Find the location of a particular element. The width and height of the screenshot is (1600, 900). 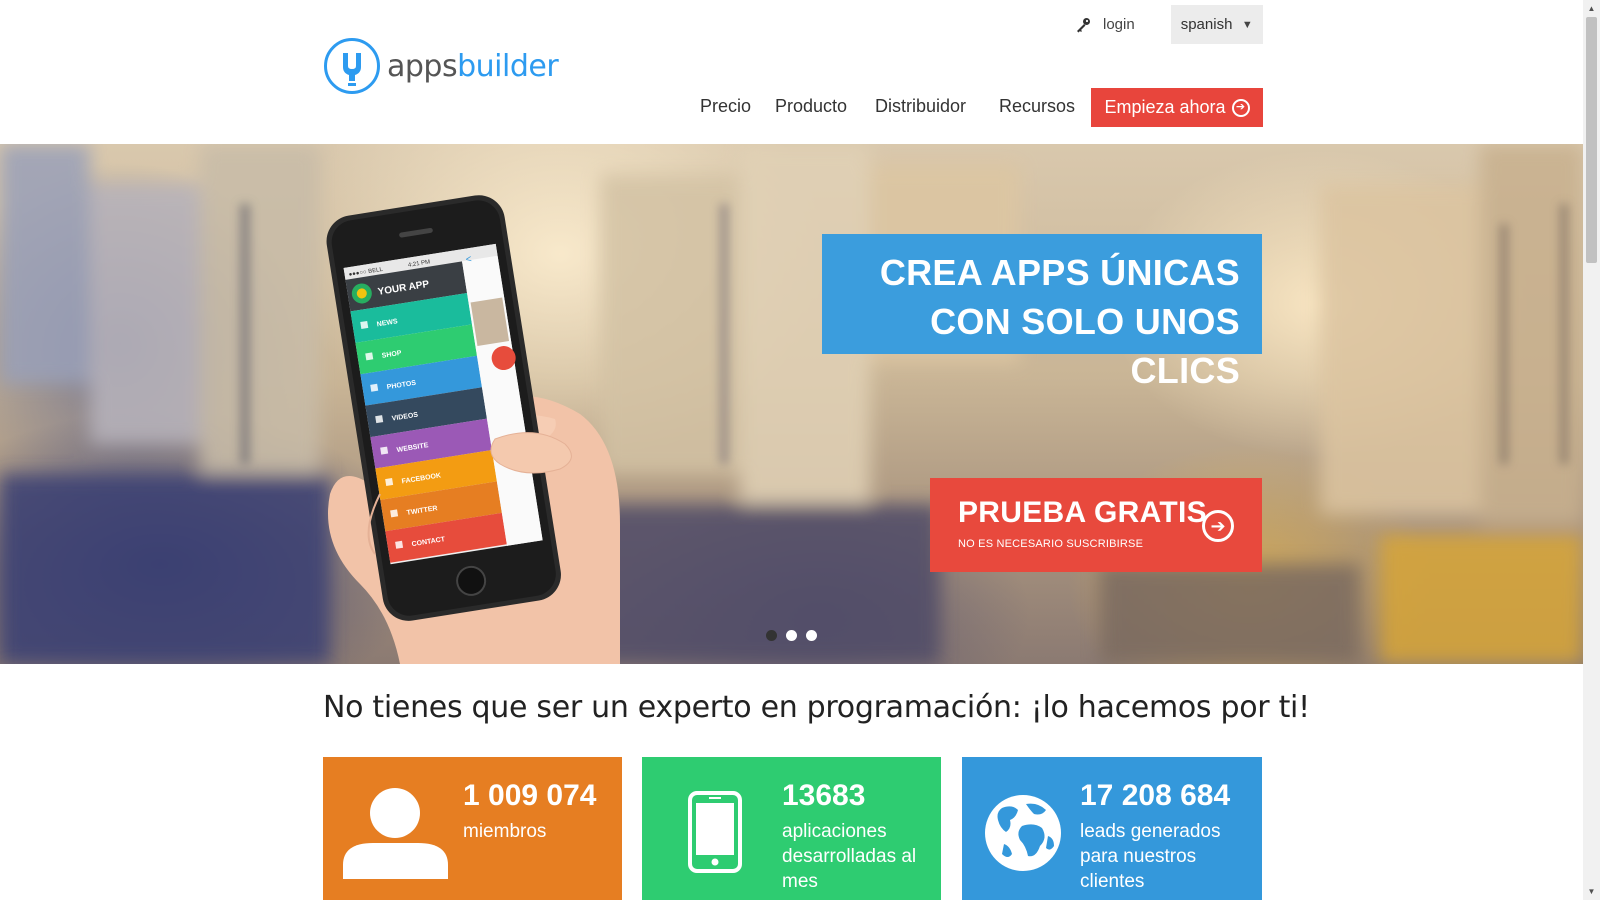

nav-recursos: Recursos is located at coordinates (1037, 106).